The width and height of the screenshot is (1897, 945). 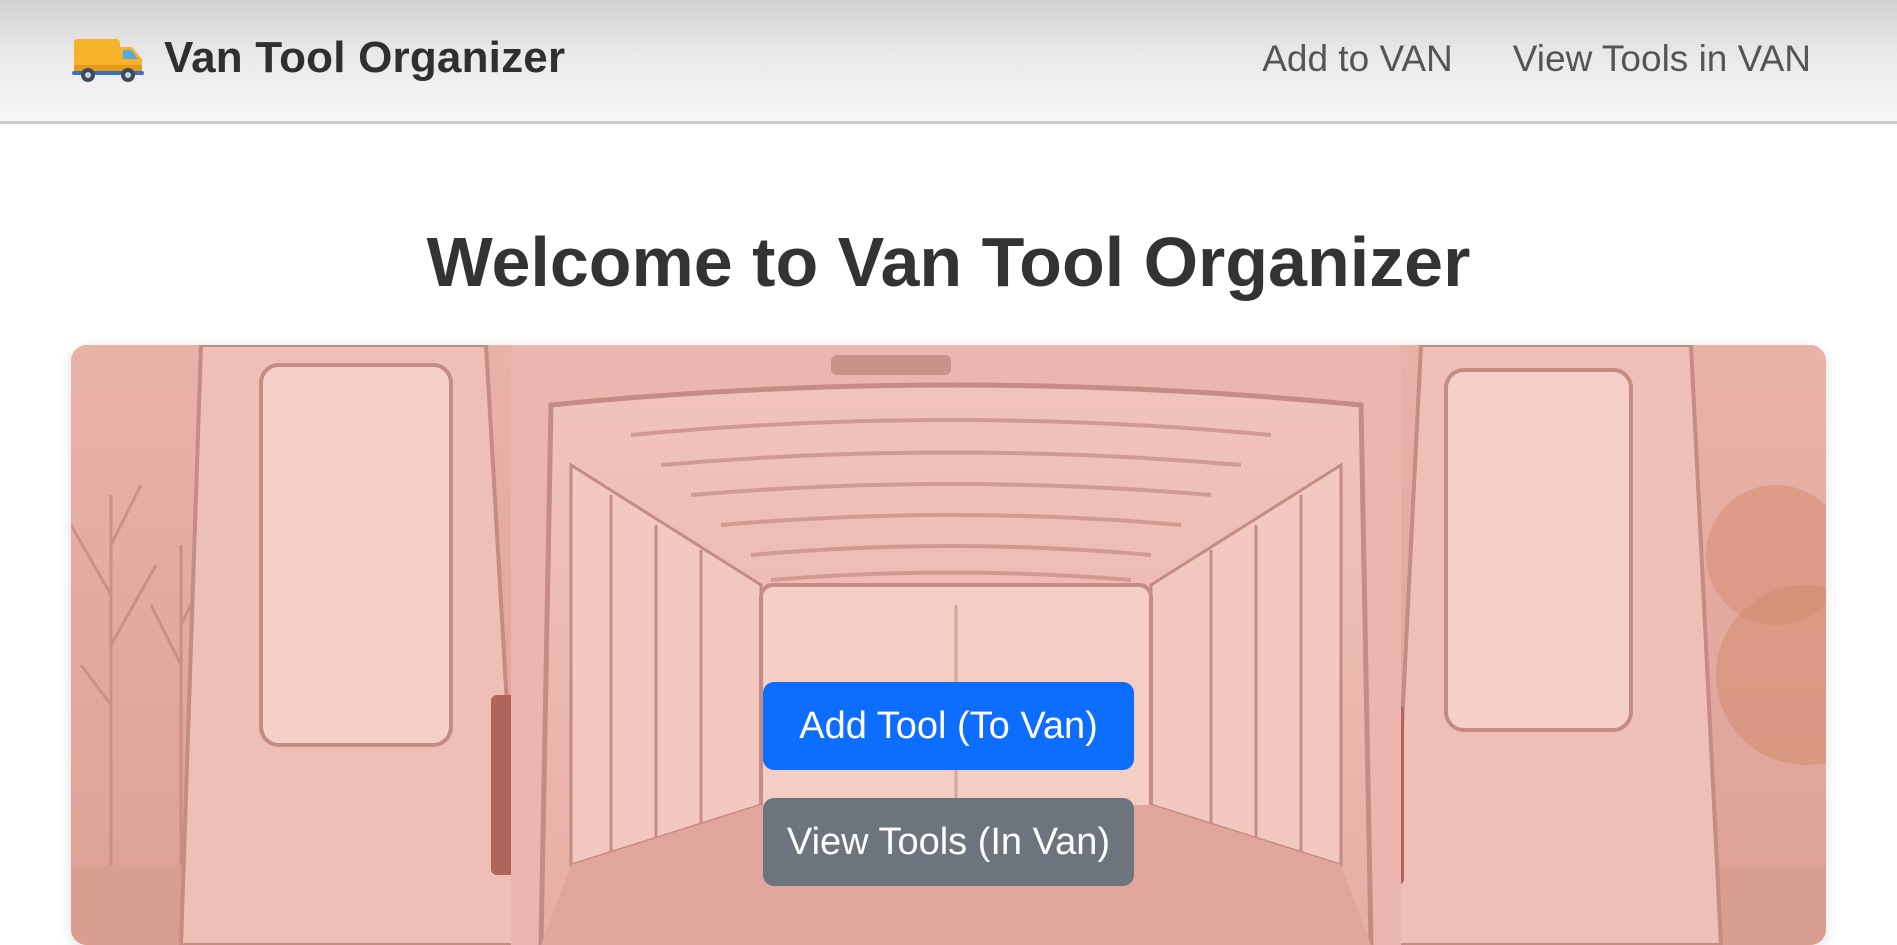 I want to click on brand-link: Van Tool Organizer, so click(x=318, y=58).